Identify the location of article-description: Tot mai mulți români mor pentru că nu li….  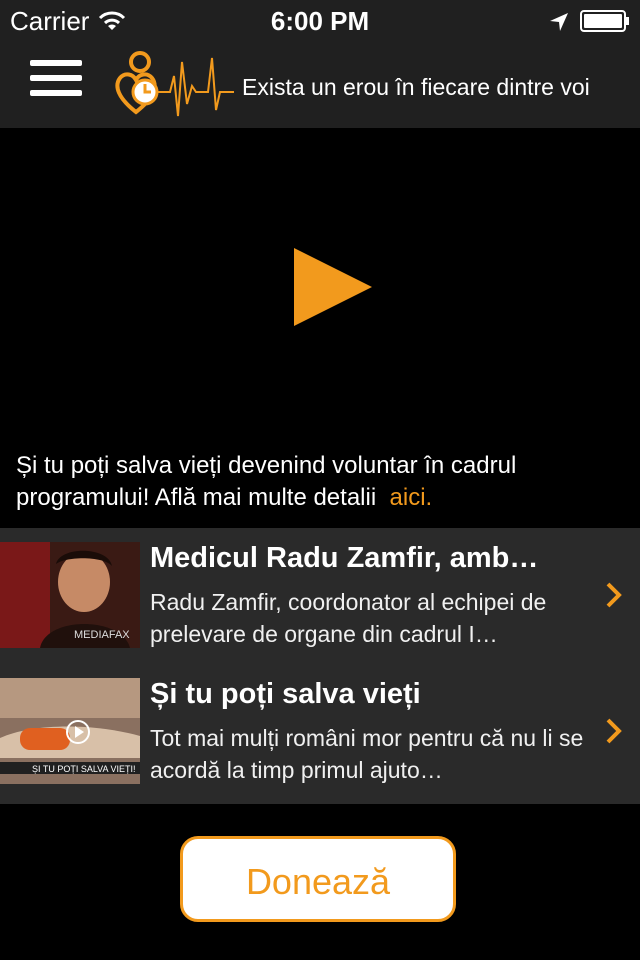
(367, 754).